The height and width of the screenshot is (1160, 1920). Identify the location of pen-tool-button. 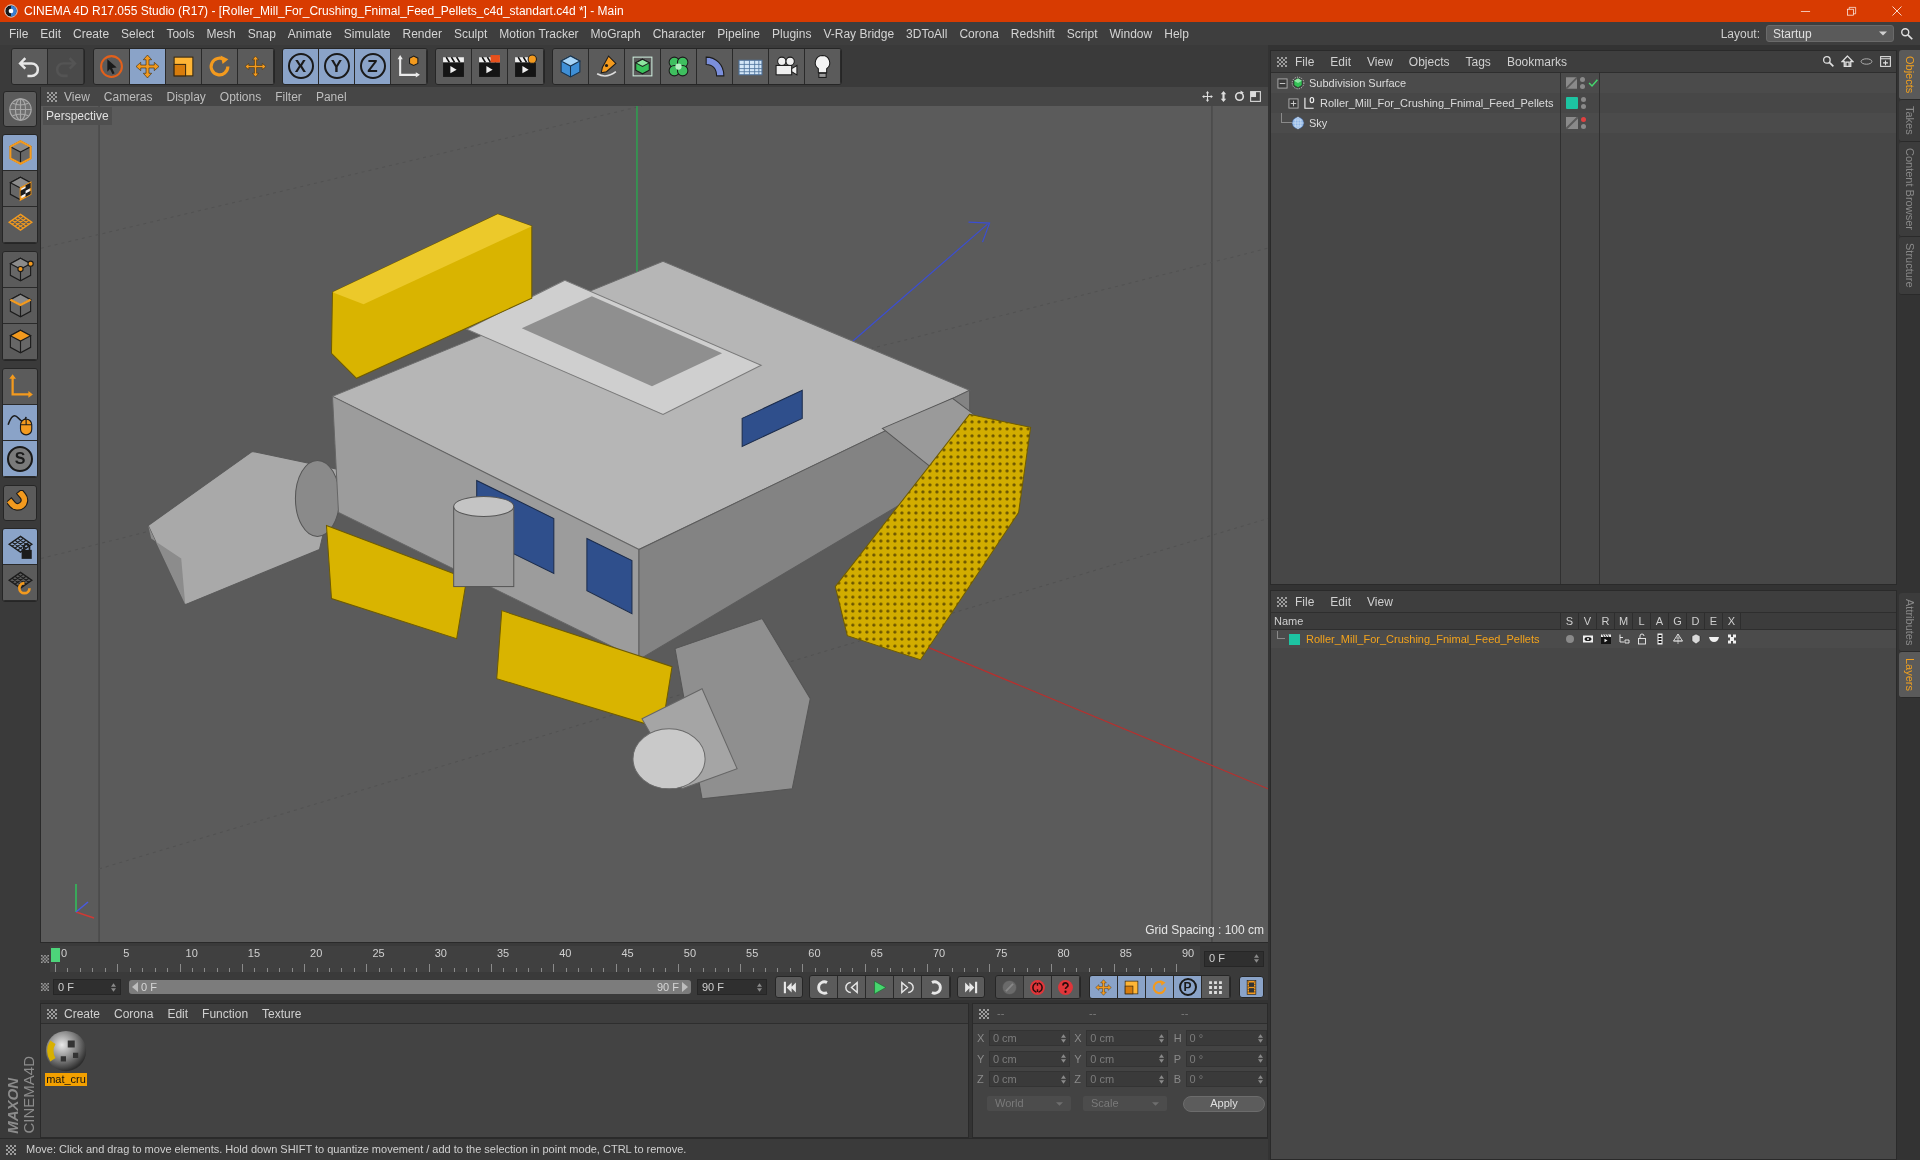
(607, 66).